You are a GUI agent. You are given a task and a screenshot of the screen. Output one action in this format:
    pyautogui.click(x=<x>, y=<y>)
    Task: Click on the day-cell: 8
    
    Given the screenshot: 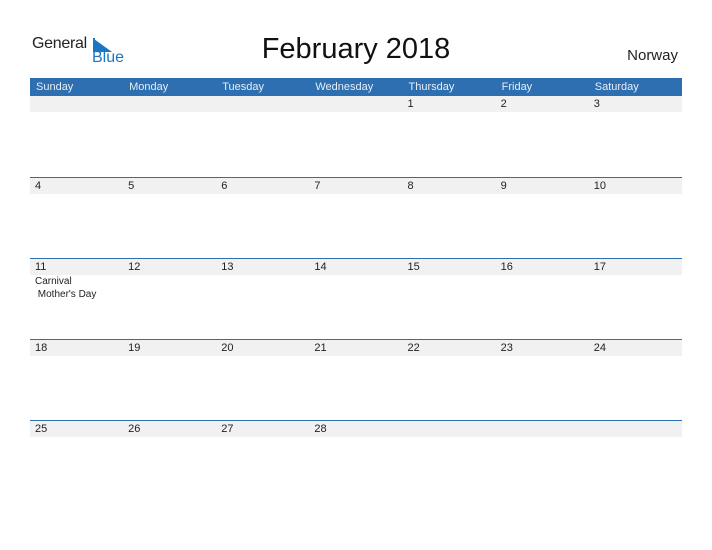 What is the action you would take?
    pyautogui.click(x=449, y=186)
    